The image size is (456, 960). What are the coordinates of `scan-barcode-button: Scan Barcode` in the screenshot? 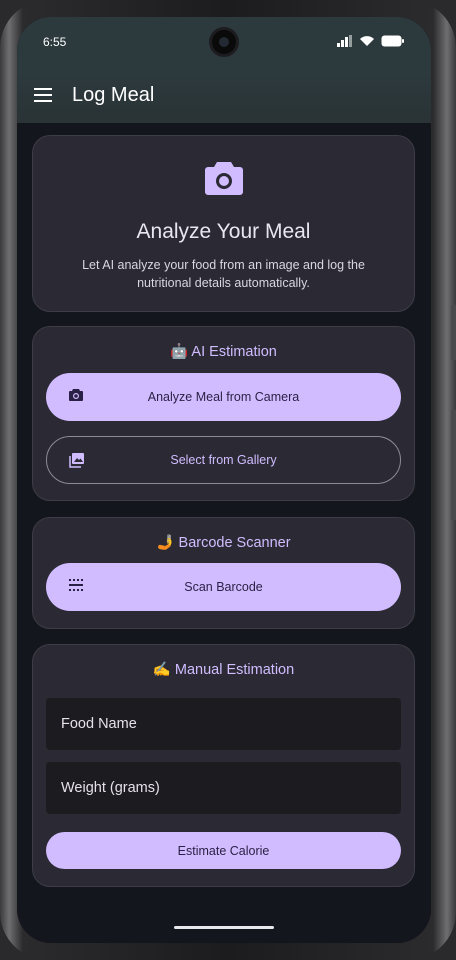 It's located at (223, 587).